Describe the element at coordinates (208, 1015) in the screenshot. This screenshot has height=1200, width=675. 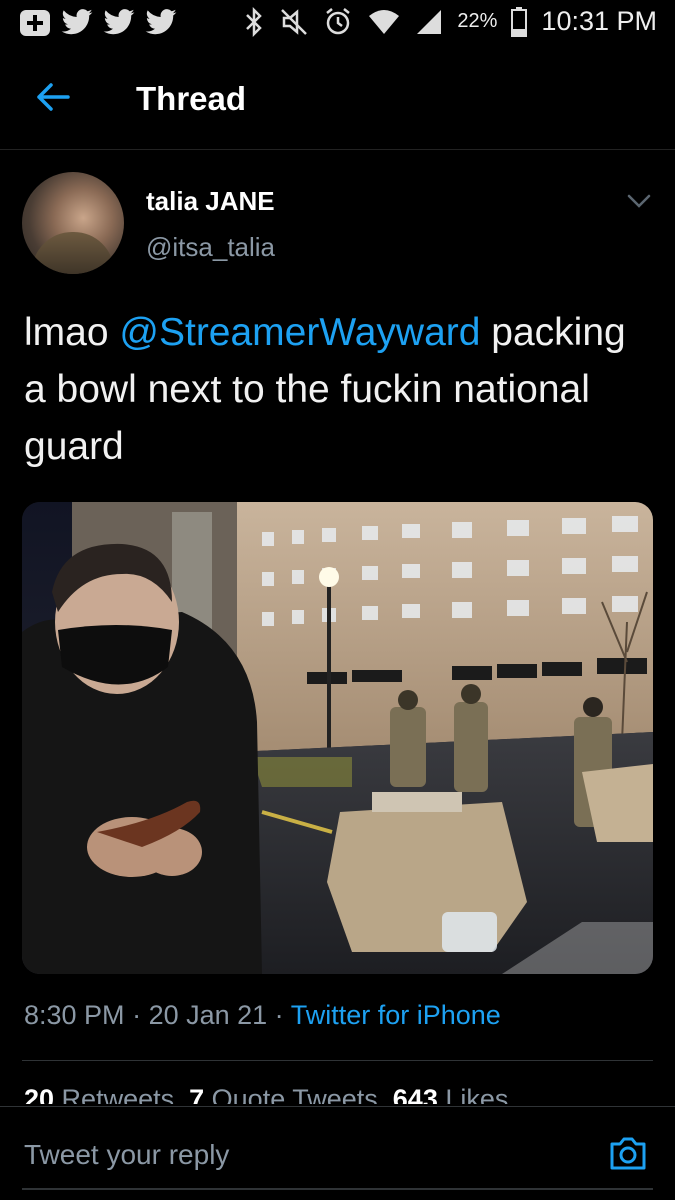
I see `tweet-date: 20 Jan 21` at that location.